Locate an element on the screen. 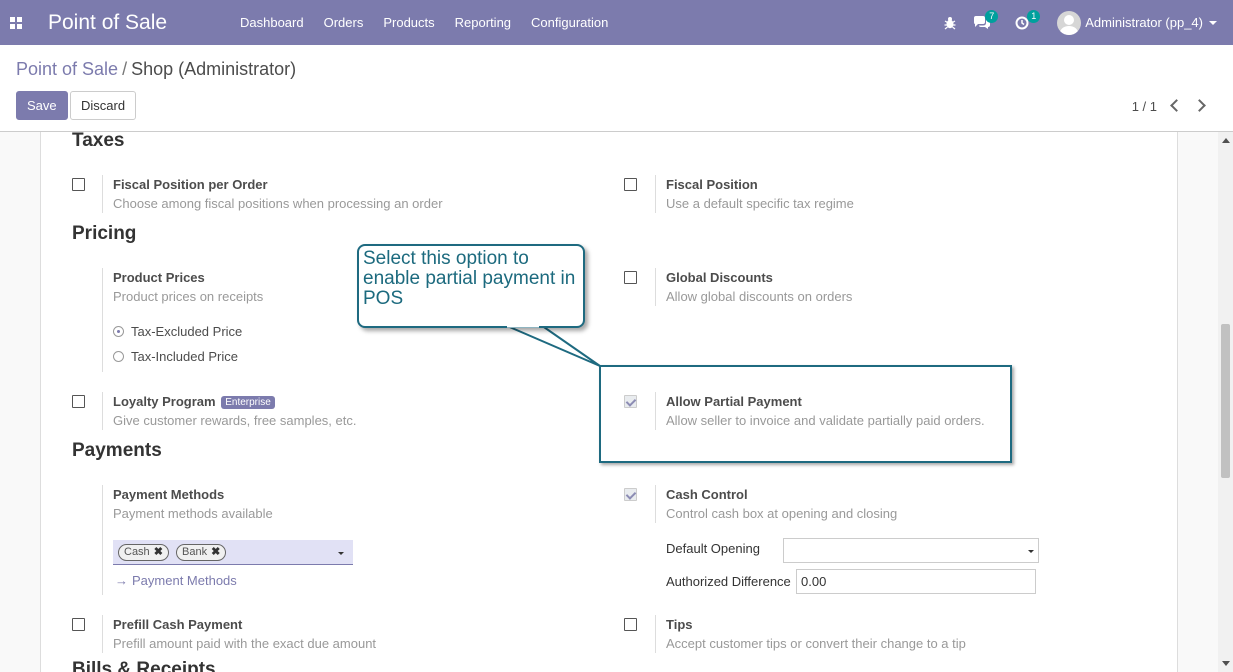 This screenshot has height=672, width=1233. vertical-scrollbar is located at coordinates (1225, 402).